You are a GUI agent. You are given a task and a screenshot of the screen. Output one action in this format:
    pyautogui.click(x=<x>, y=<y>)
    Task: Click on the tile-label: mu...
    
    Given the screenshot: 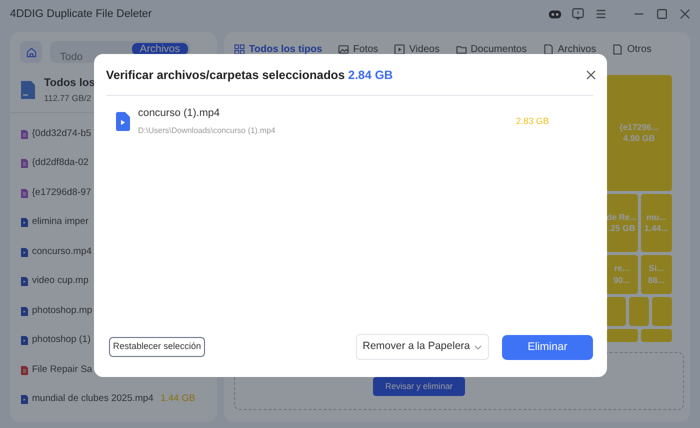 What is the action you would take?
    pyautogui.click(x=656, y=217)
    